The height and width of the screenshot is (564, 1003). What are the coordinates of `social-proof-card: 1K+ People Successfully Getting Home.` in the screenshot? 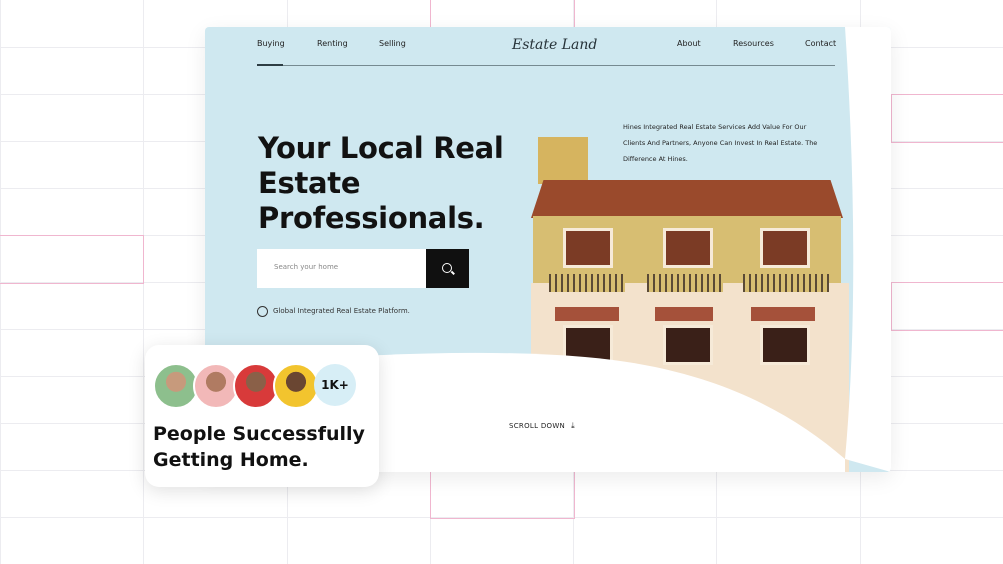 It's located at (262, 416).